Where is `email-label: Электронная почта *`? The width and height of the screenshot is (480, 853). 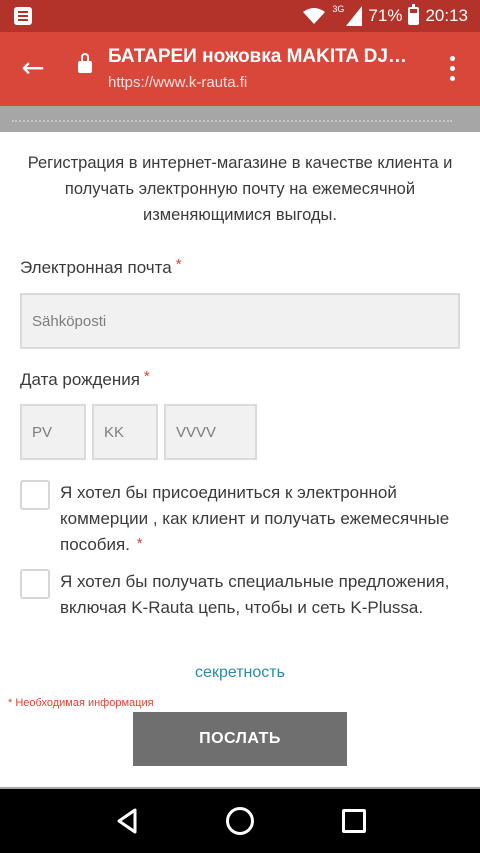 email-label: Электронная почта * is located at coordinates (101, 267).